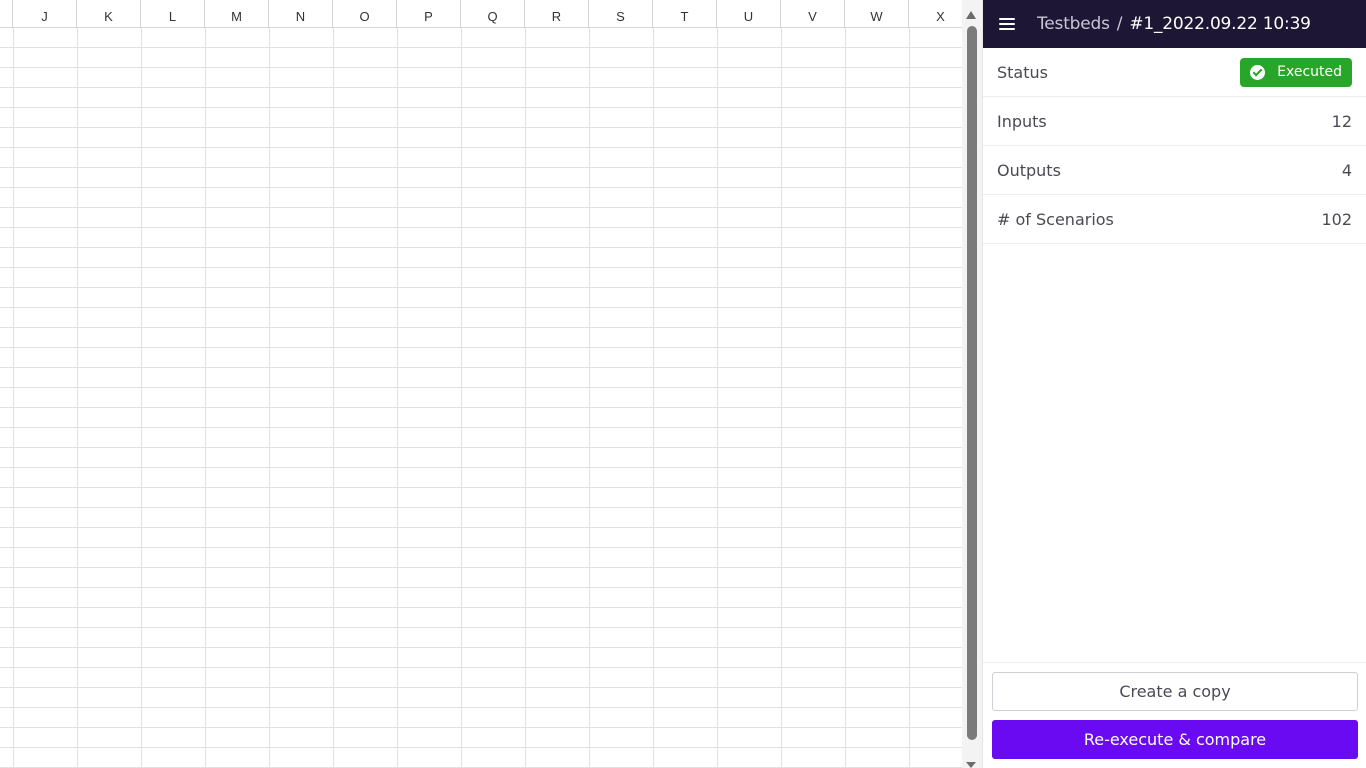 Image resolution: width=1366 pixels, height=768 pixels. Describe the element at coordinates (813, 14) in the screenshot. I see `column-header-v: V` at that location.